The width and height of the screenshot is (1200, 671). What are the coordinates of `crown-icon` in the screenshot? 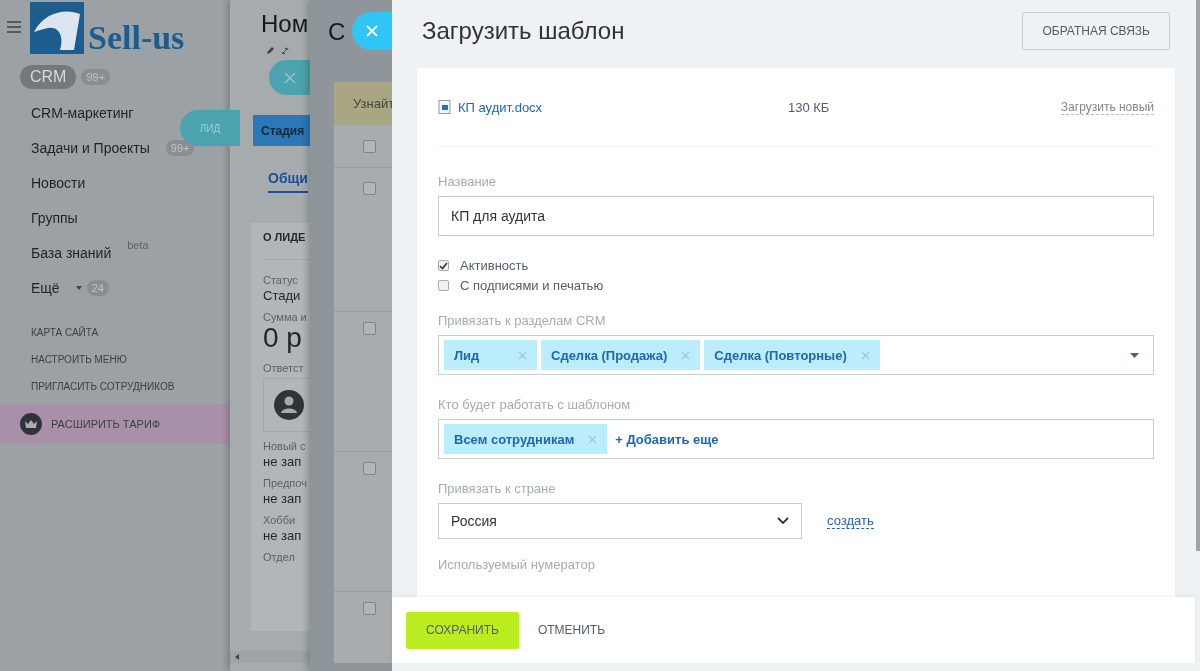 It's located at (31, 424).